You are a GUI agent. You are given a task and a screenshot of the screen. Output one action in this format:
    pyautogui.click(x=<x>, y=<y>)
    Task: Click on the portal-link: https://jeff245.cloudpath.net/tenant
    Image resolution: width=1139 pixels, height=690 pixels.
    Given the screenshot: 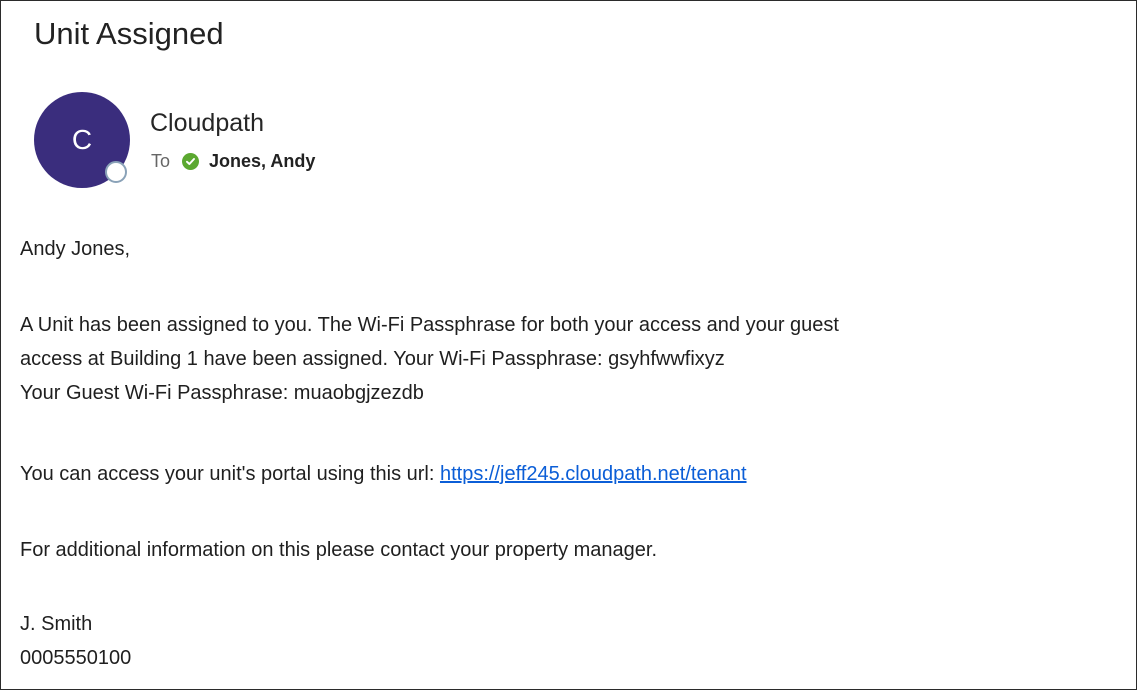 What is the action you would take?
    pyautogui.click(x=593, y=474)
    